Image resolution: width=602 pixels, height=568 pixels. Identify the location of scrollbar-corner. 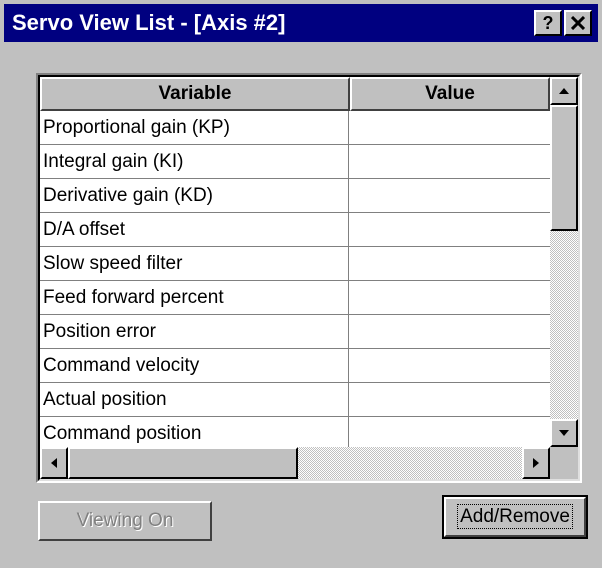
(564, 463).